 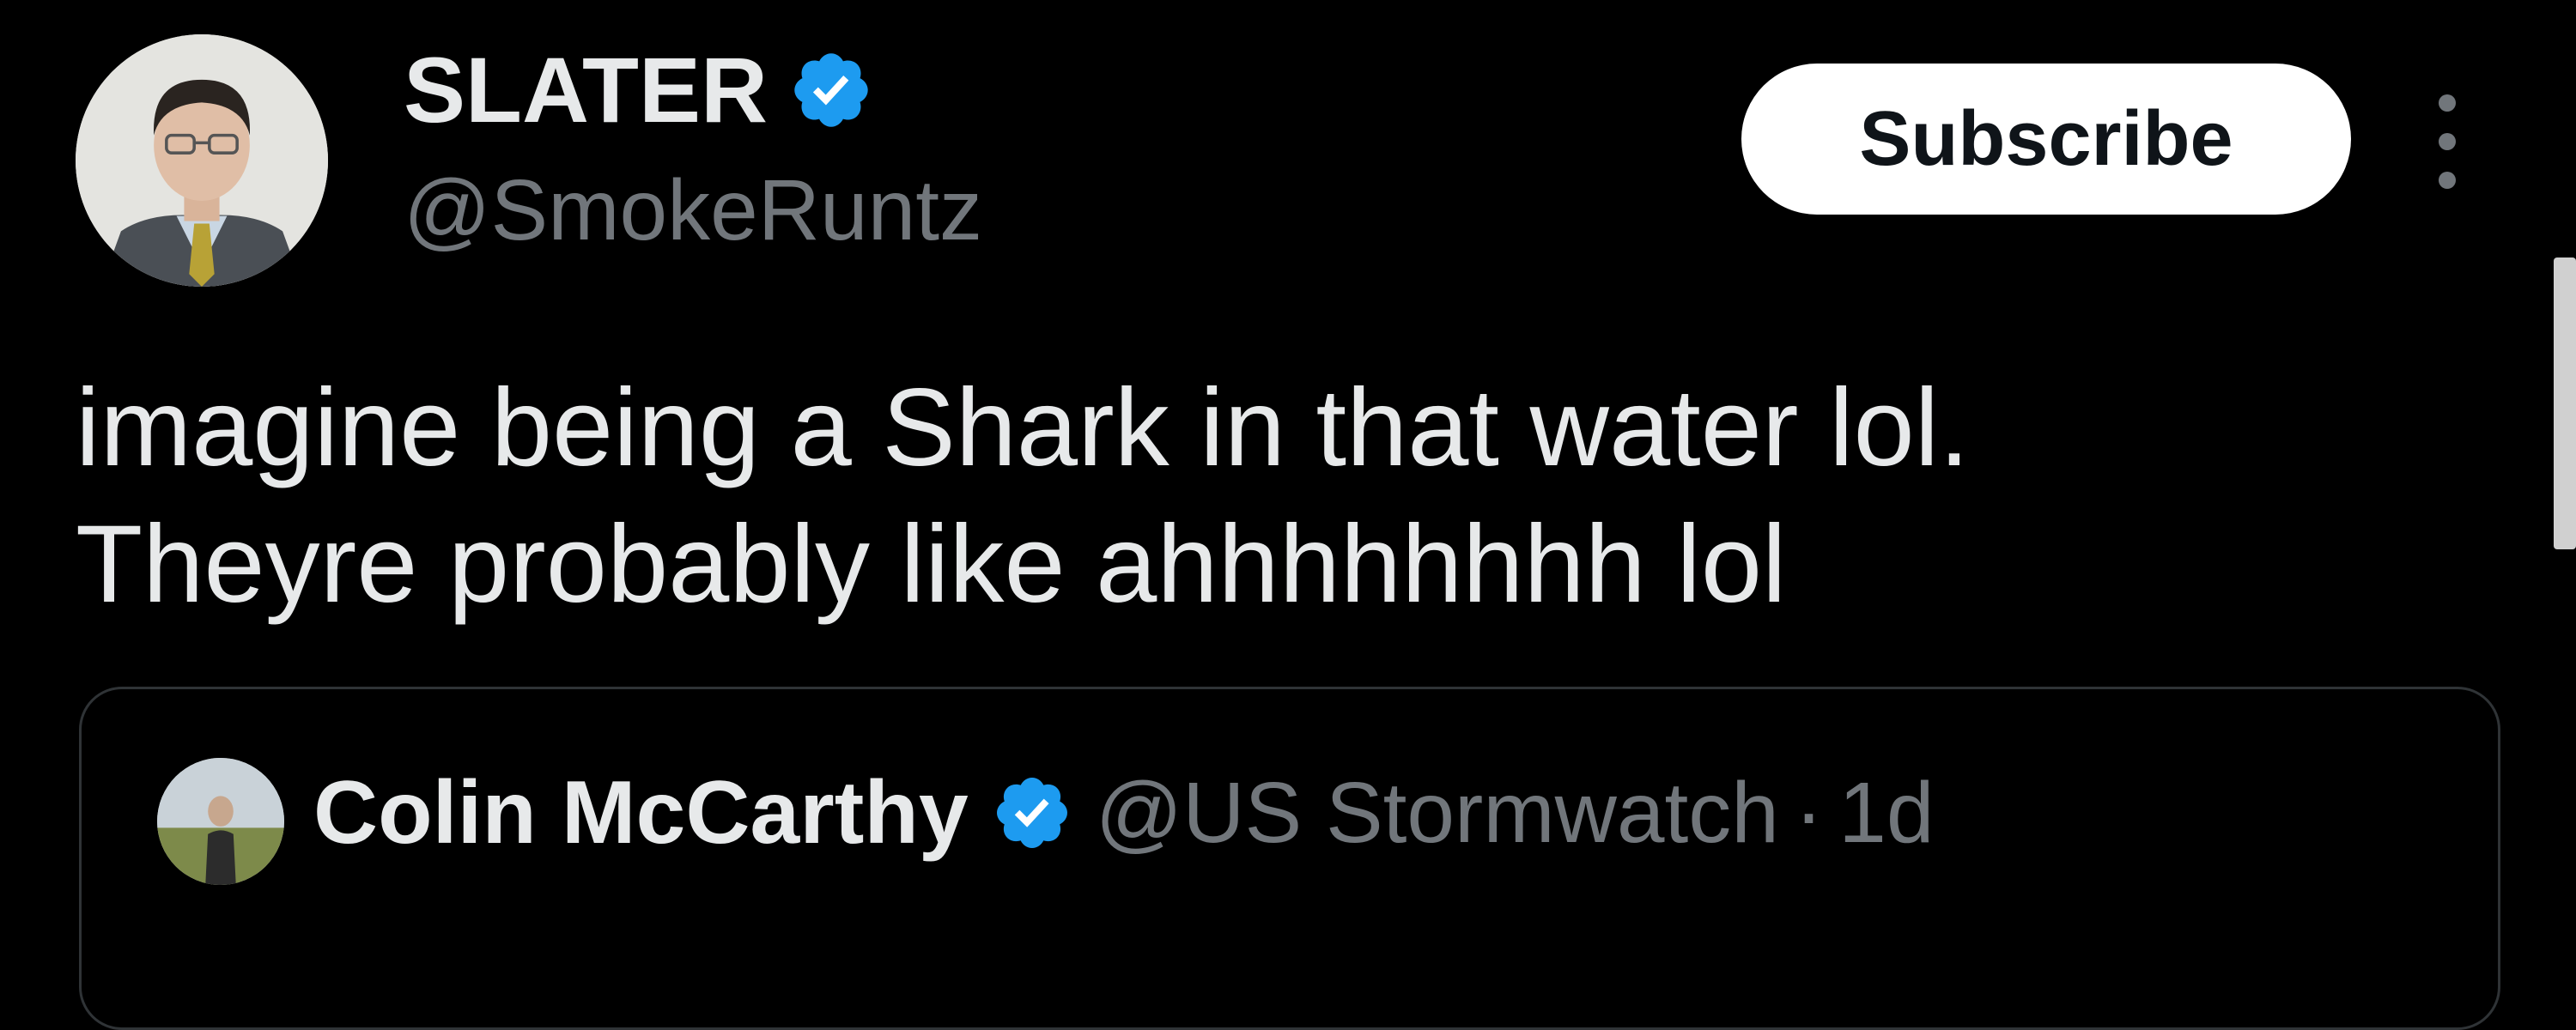 I want to click on author-avatar, so click(x=202, y=160).